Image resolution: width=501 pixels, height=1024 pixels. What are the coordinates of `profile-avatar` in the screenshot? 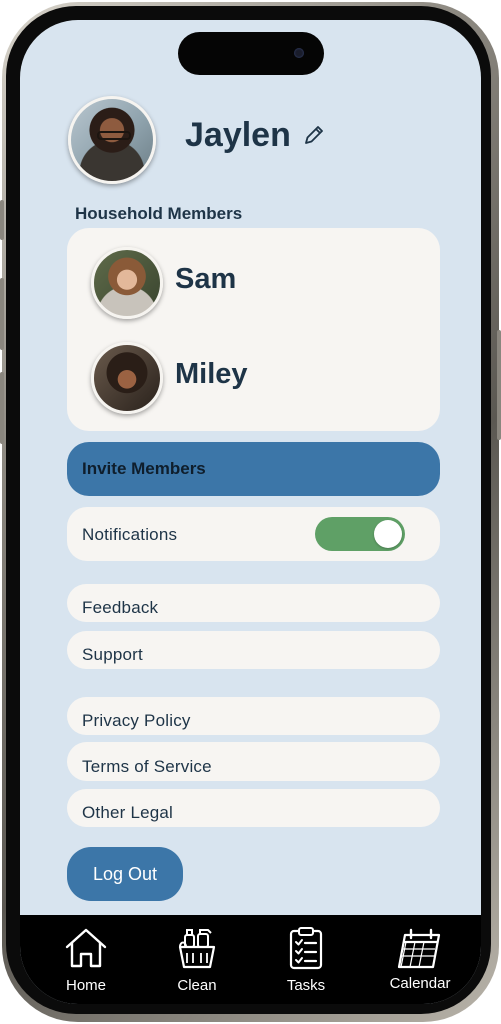 It's located at (112, 140).